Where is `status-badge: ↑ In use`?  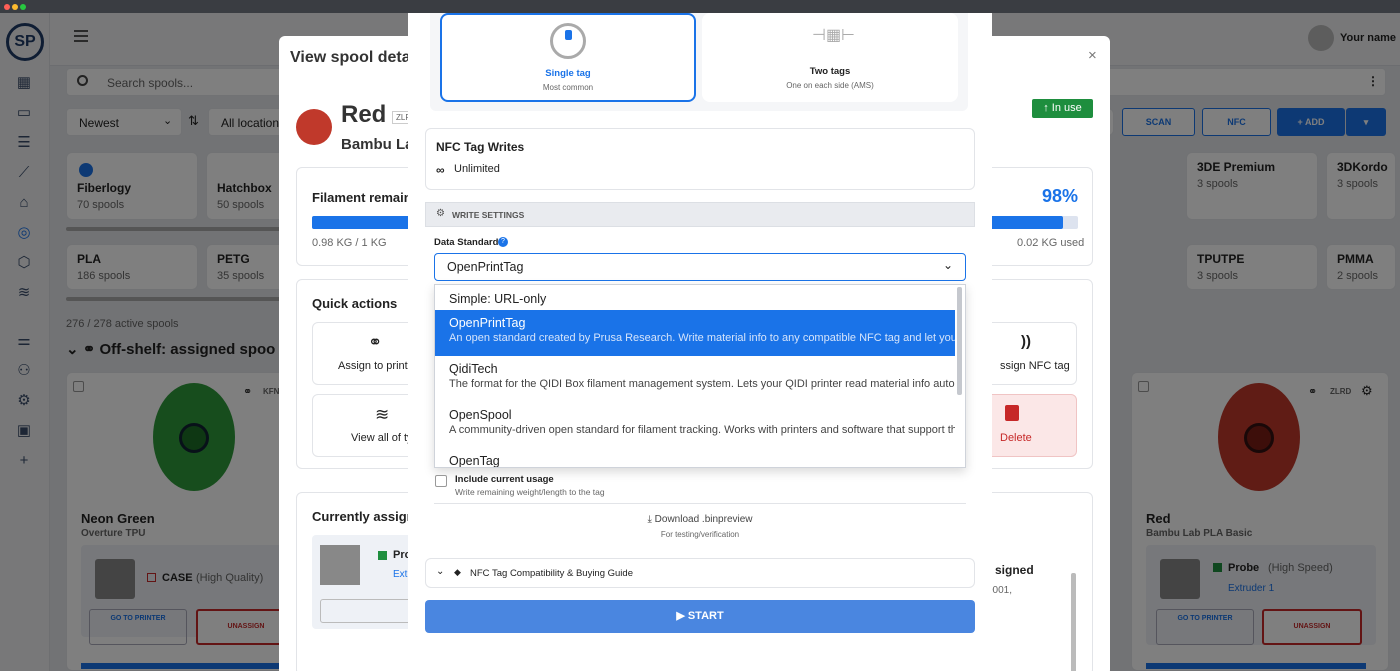 status-badge: ↑ In use is located at coordinates (1062, 108).